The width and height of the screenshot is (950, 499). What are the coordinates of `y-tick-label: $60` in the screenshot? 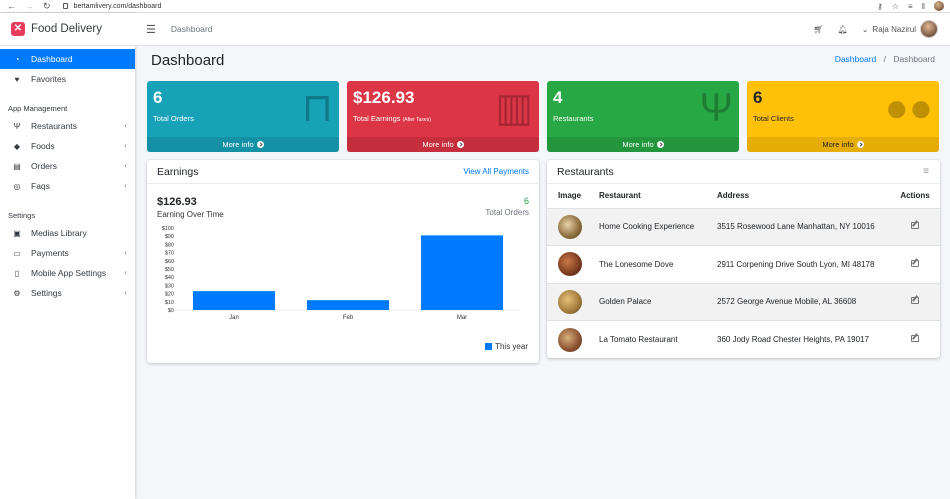 It's located at (169, 262).